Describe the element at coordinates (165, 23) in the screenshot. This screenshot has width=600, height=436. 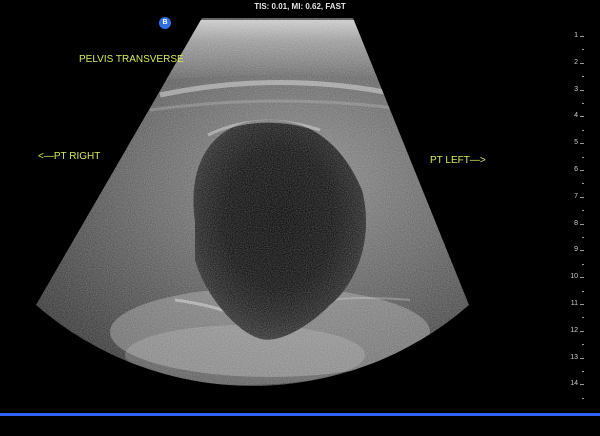
I see `probe-orientation-marker: B` at that location.